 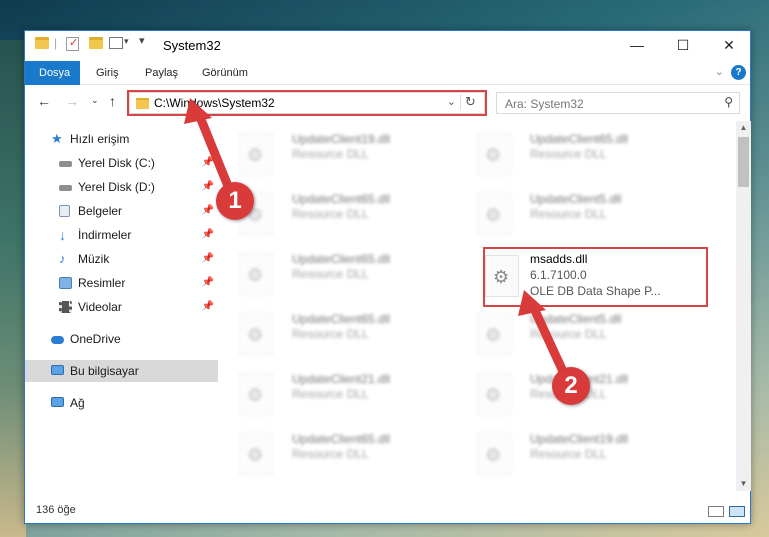 I want to click on sidebar-item-pictures: Resimler 📌, so click(x=121, y=283).